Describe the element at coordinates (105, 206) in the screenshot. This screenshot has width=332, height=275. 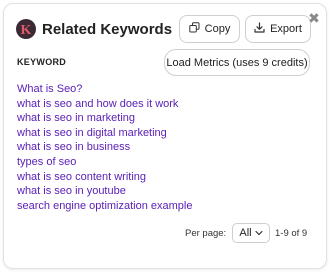
I see `keyword-link: search engine optimization example` at that location.